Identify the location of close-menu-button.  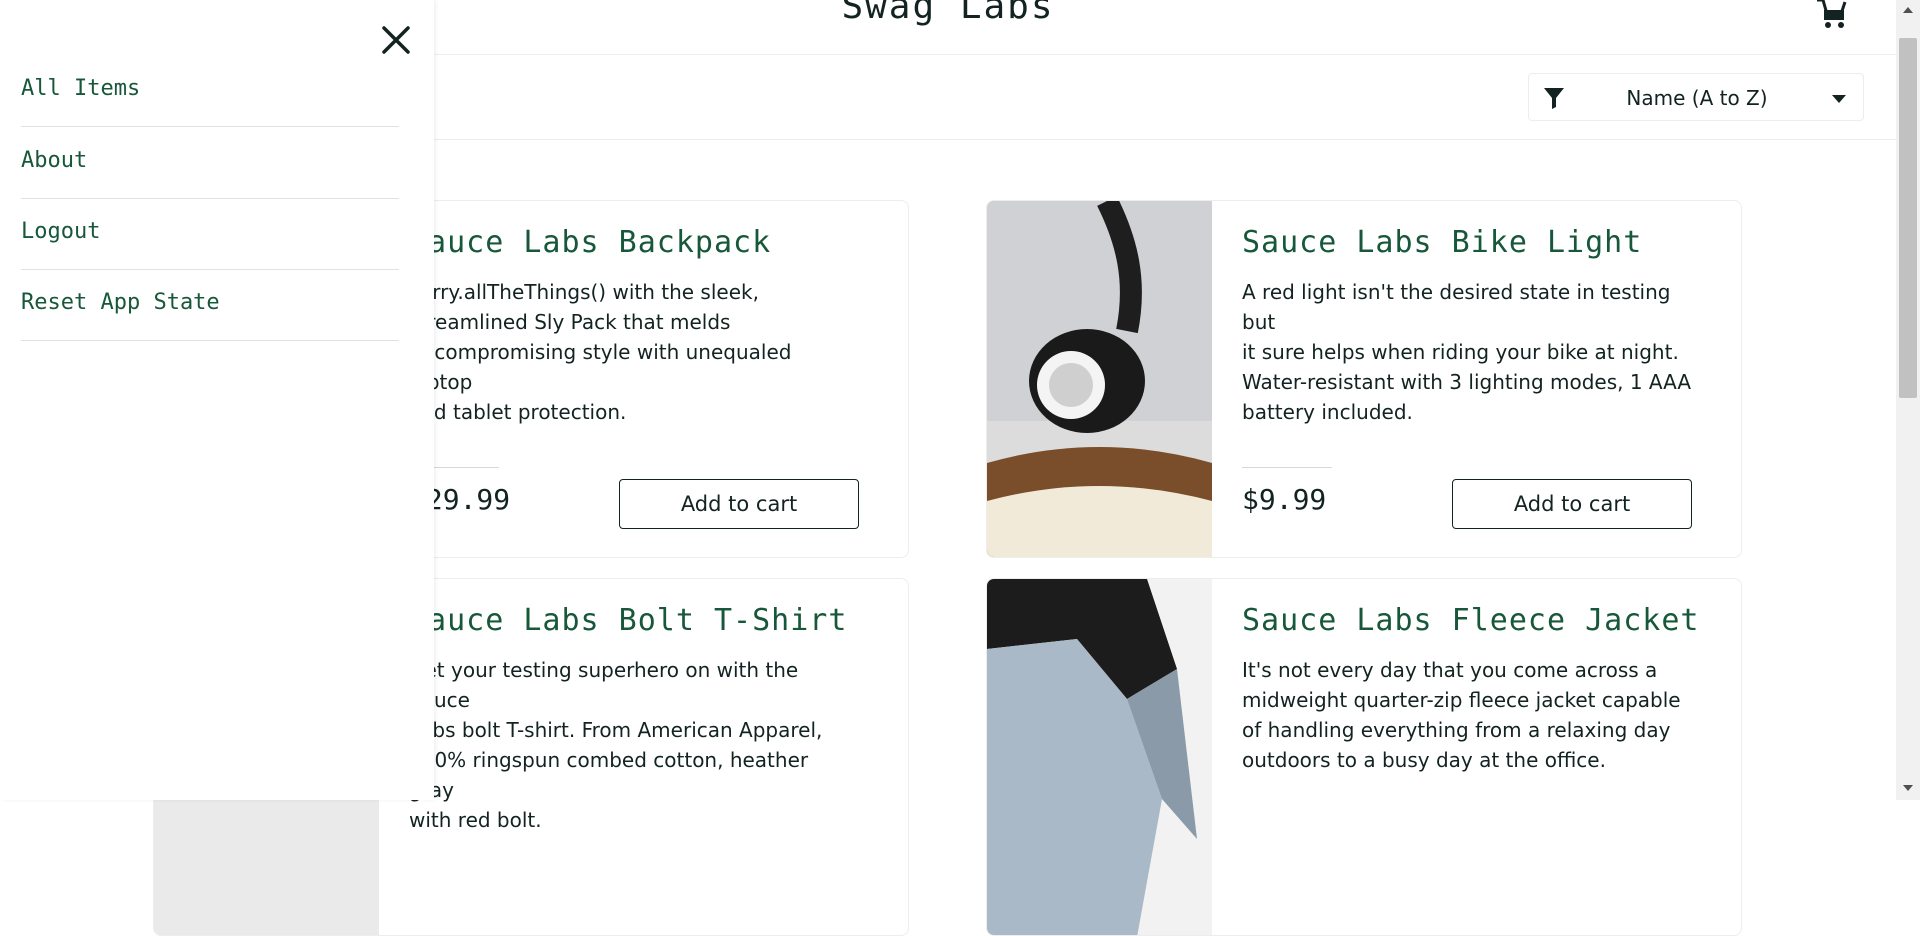
(396, 40).